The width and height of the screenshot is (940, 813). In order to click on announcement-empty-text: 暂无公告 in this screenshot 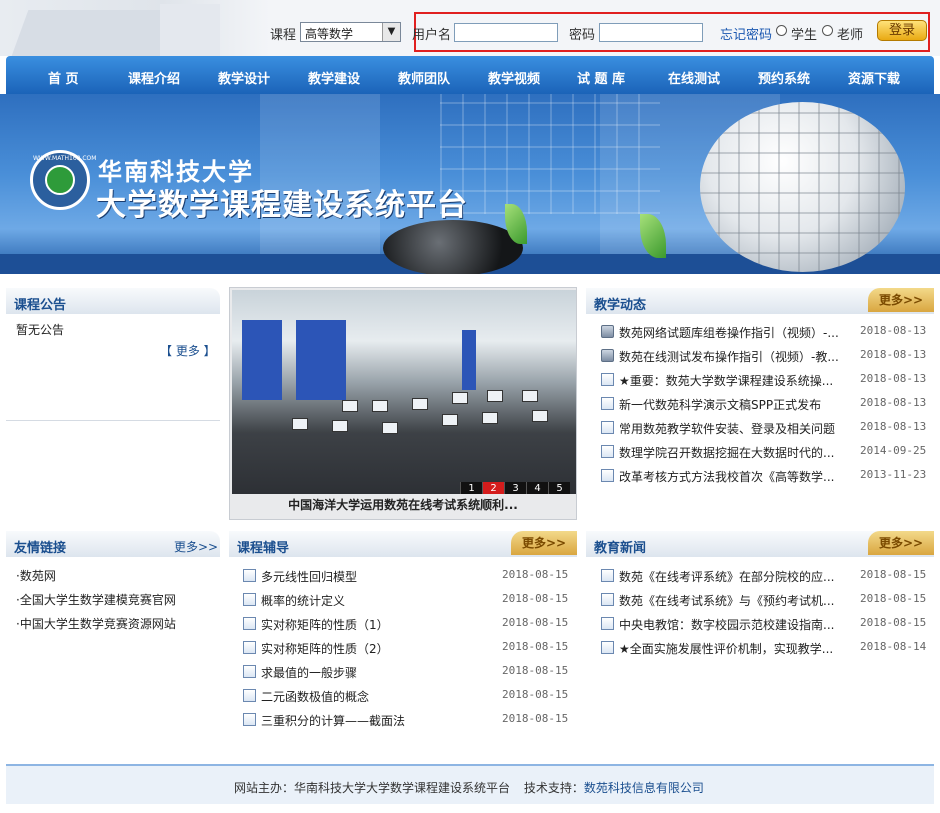, I will do `click(40, 330)`.